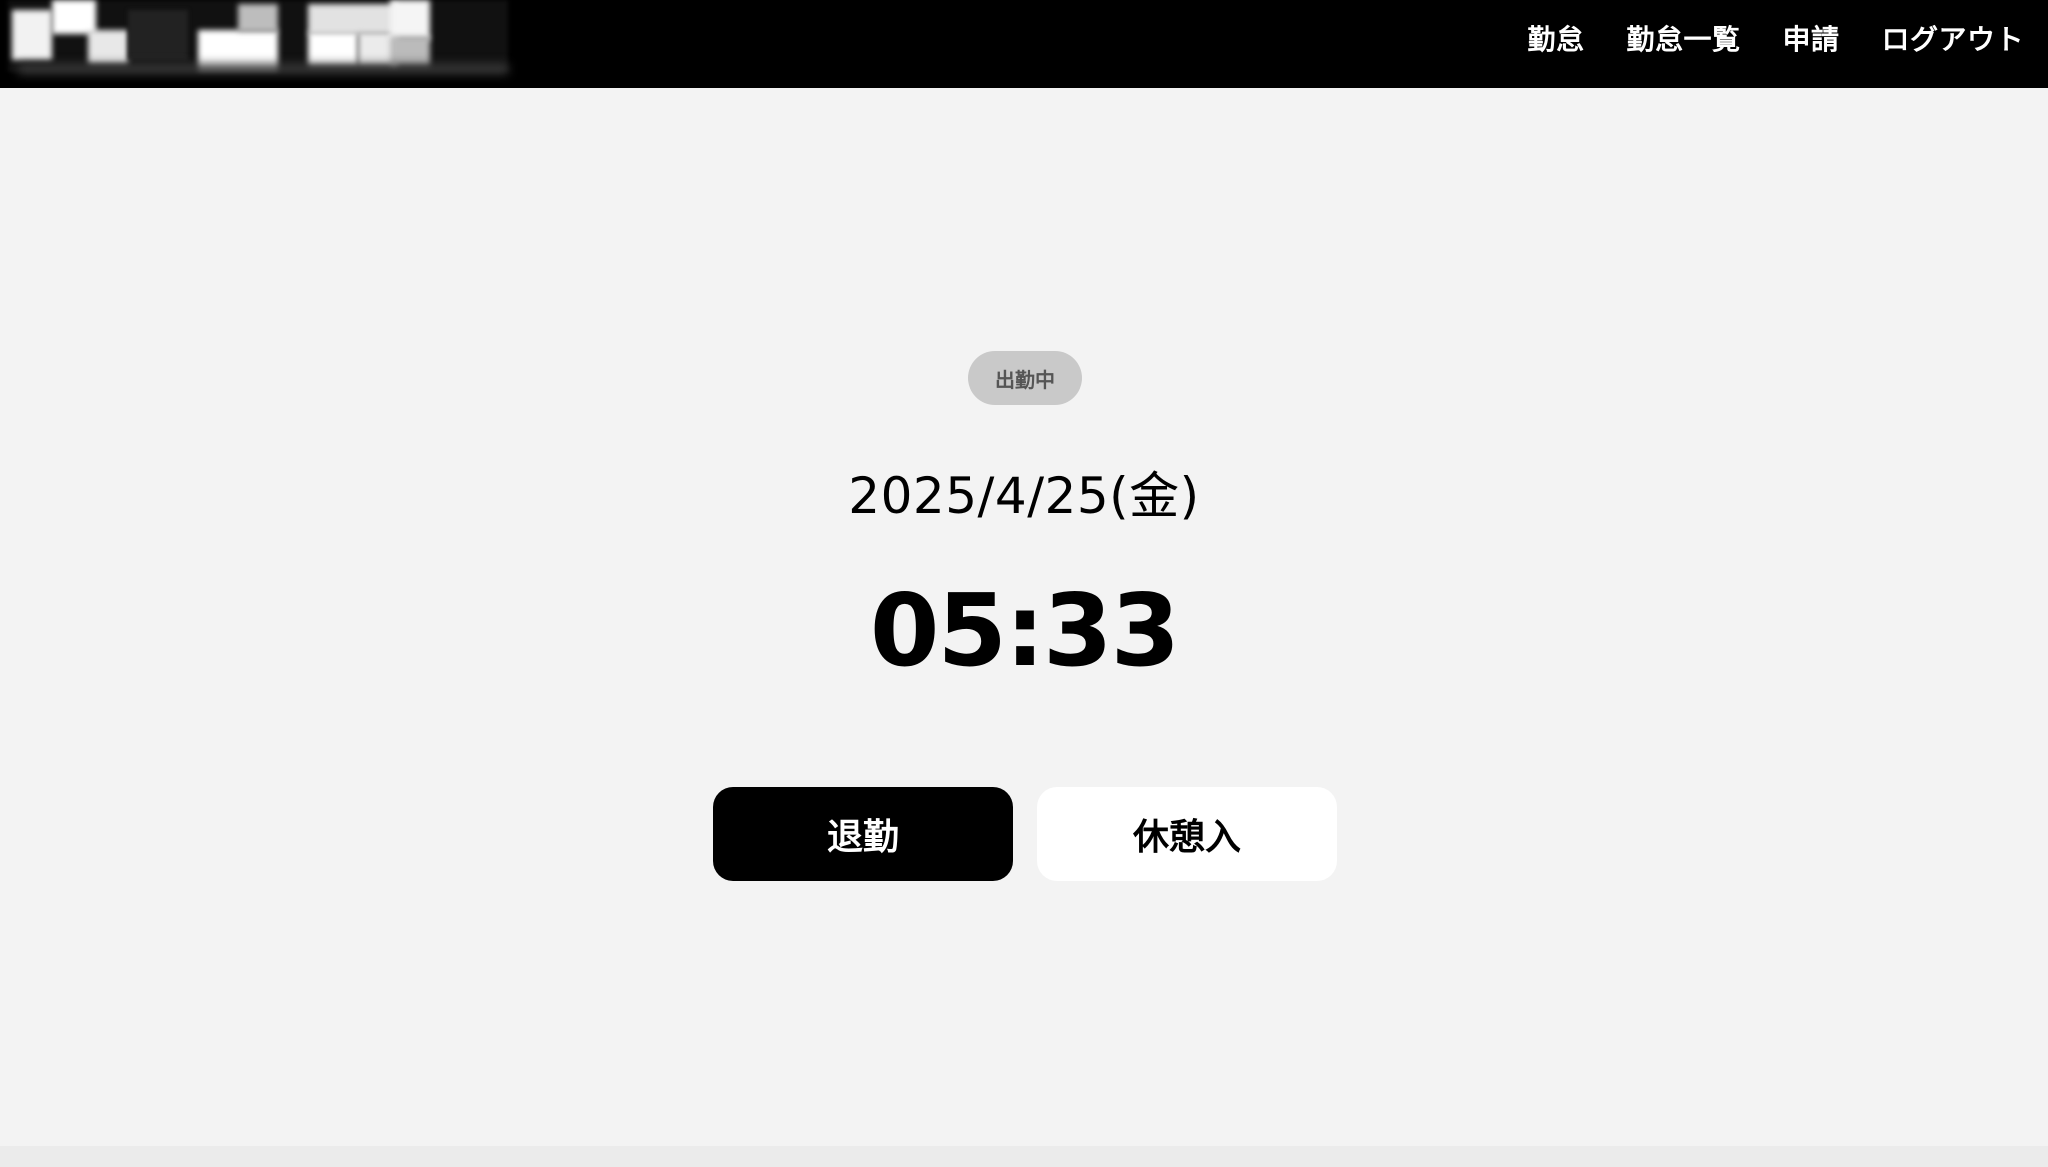  What do you see at coordinates (1024, 44) in the screenshot?
I see `top-header: 勤怠 勤怠一覧 申請 ログアウト` at bounding box center [1024, 44].